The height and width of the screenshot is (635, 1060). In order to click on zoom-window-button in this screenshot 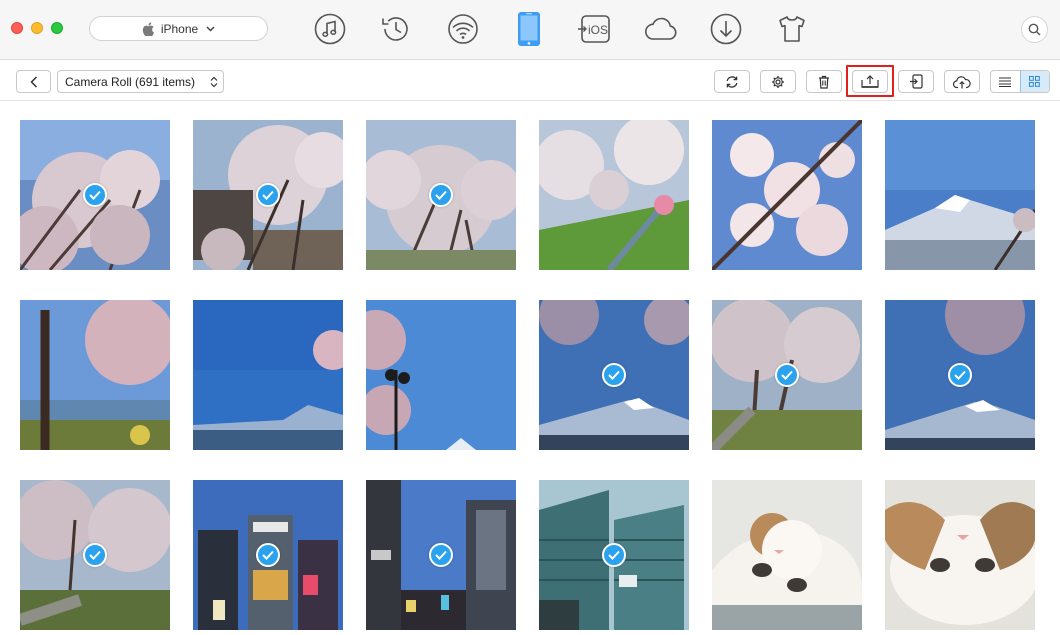, I will do `click(57, 28)`.